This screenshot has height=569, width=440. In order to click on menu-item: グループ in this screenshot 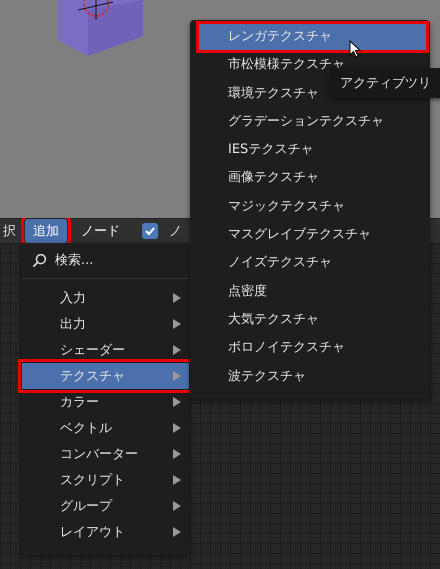, I will do `click(105, 506)`.